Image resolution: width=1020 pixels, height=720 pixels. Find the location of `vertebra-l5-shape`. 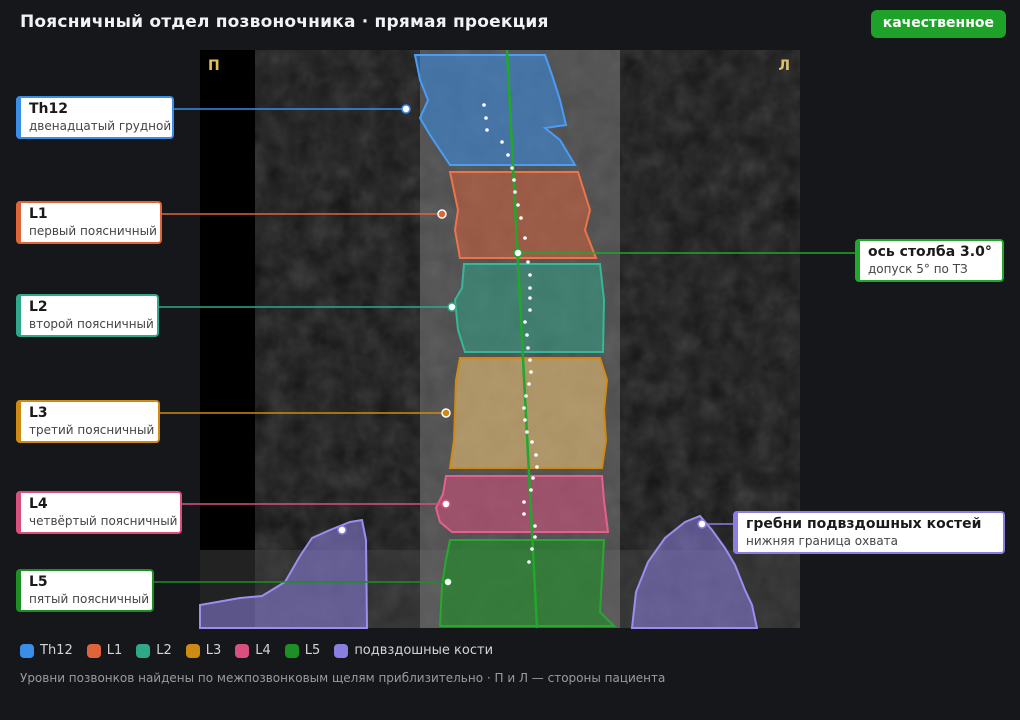

vertebra-l5-shape is located at coordinates (527, 583).